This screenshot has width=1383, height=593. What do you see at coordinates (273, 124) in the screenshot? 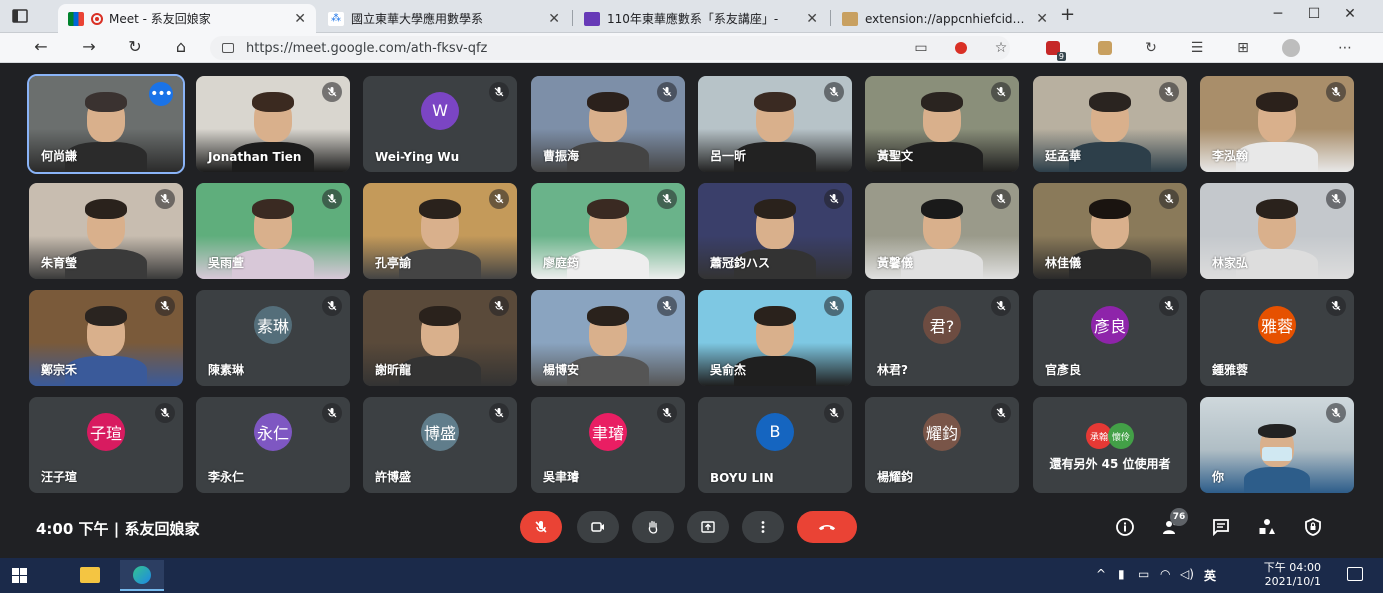
I see `participant-tile: Jonathan Tien` at bounding box center [273, 124].